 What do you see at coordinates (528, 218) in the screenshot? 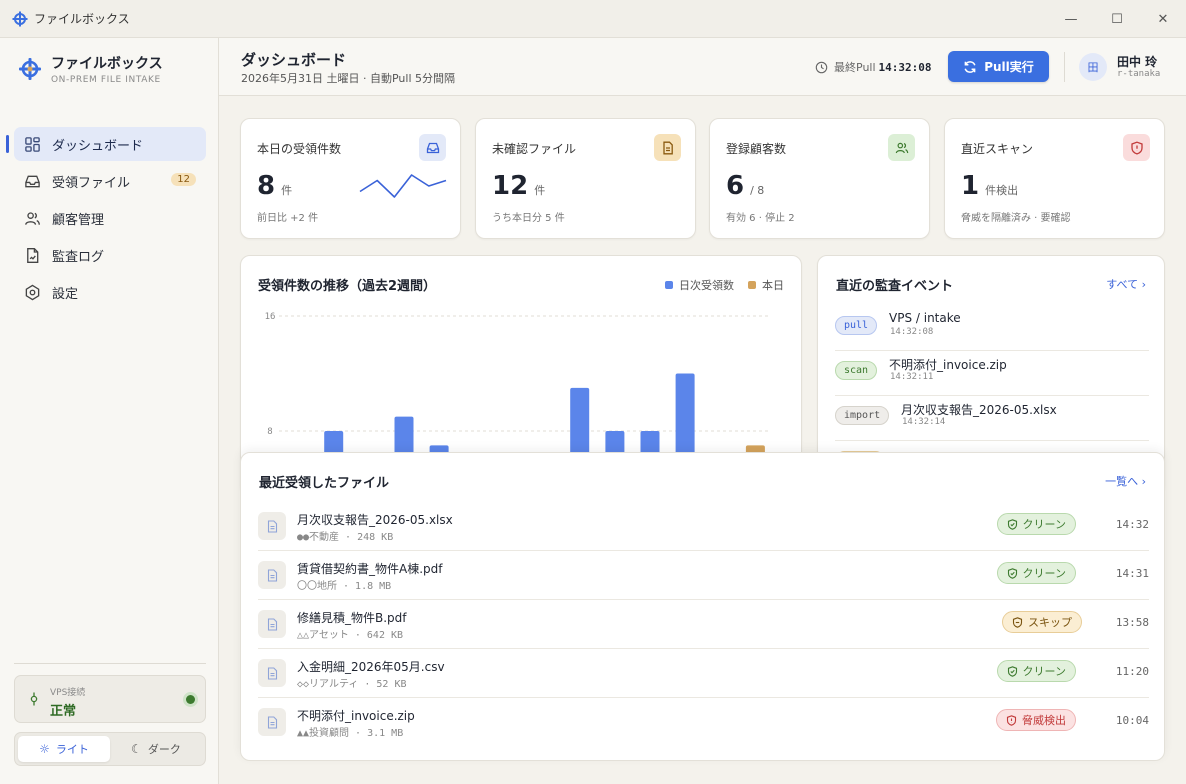
I see `stat-footnote: うち本日分 5 件` at bounding box center [528, 218].